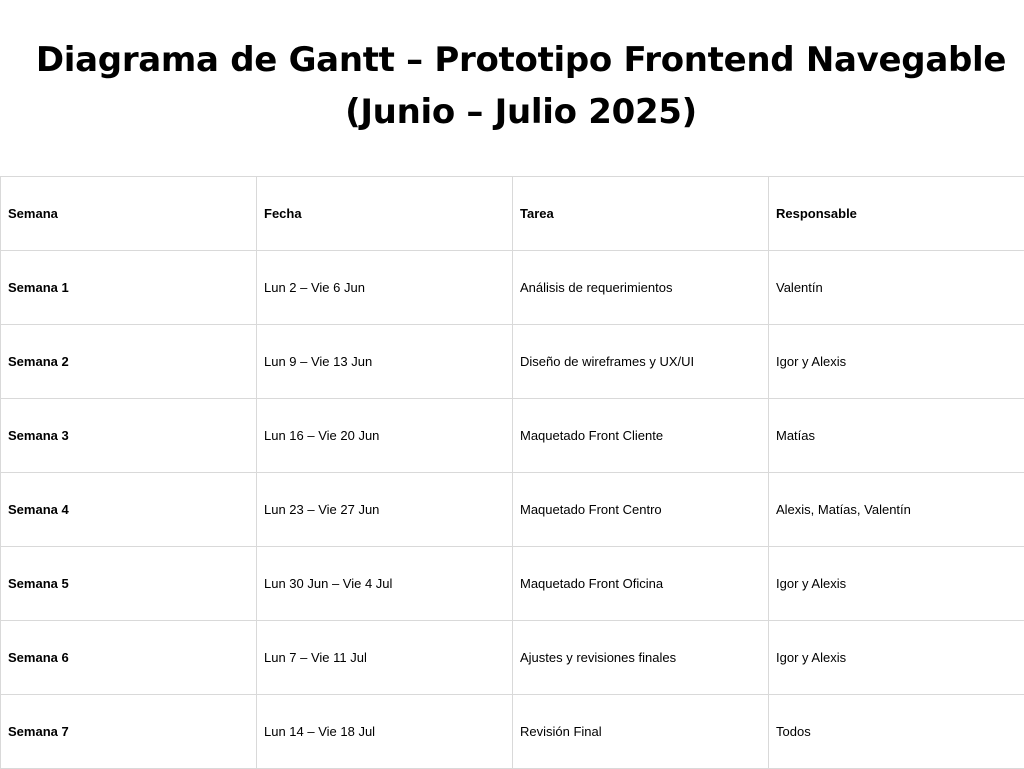  What do you see at coordinates (385, 288) in the screenshot?
I see `cell-fecha: Lun 2 – Vie 6 Jun` at bounding box center [385, 288].